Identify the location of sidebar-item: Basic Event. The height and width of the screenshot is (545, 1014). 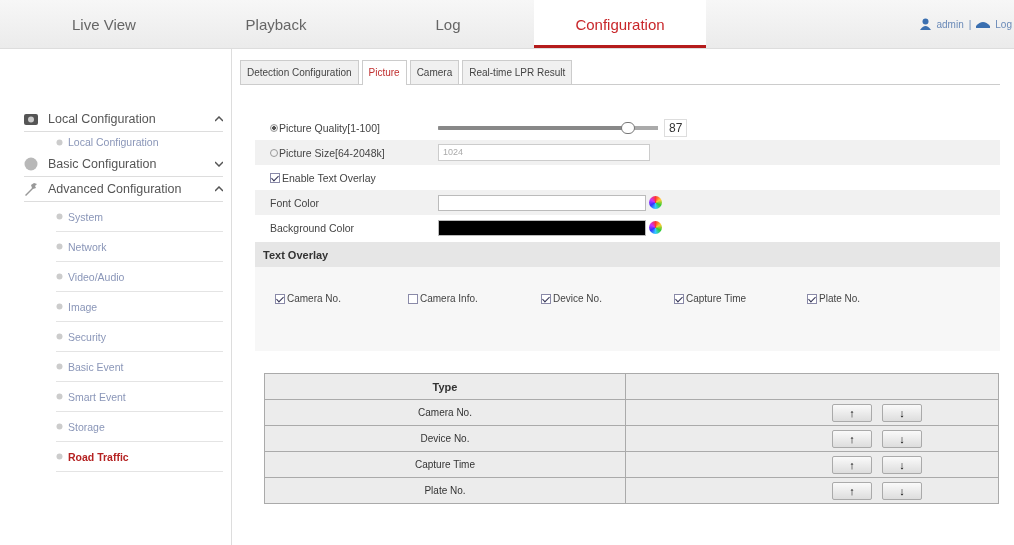
(96, 366).